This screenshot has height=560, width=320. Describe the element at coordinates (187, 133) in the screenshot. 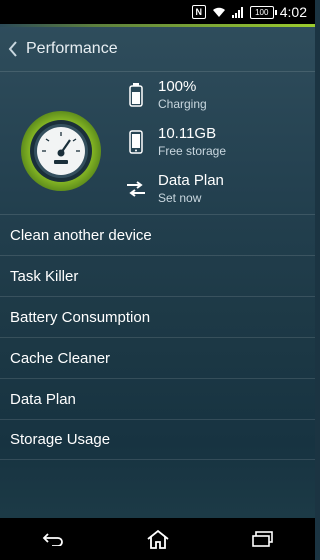

I see `storage-value: 10.11GB` at that location.